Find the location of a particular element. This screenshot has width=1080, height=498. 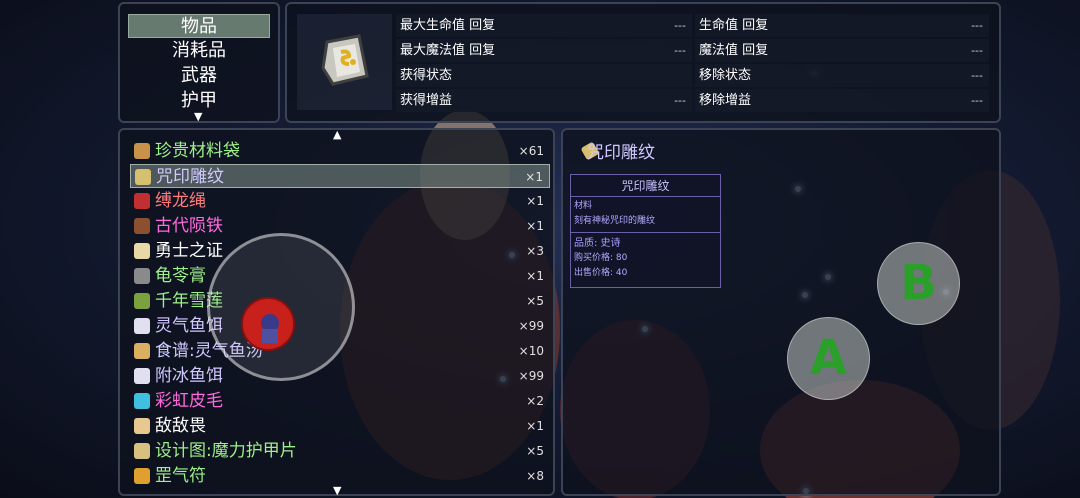

item-name: 珍贵材料袋 is located at coordinates (197, 151).